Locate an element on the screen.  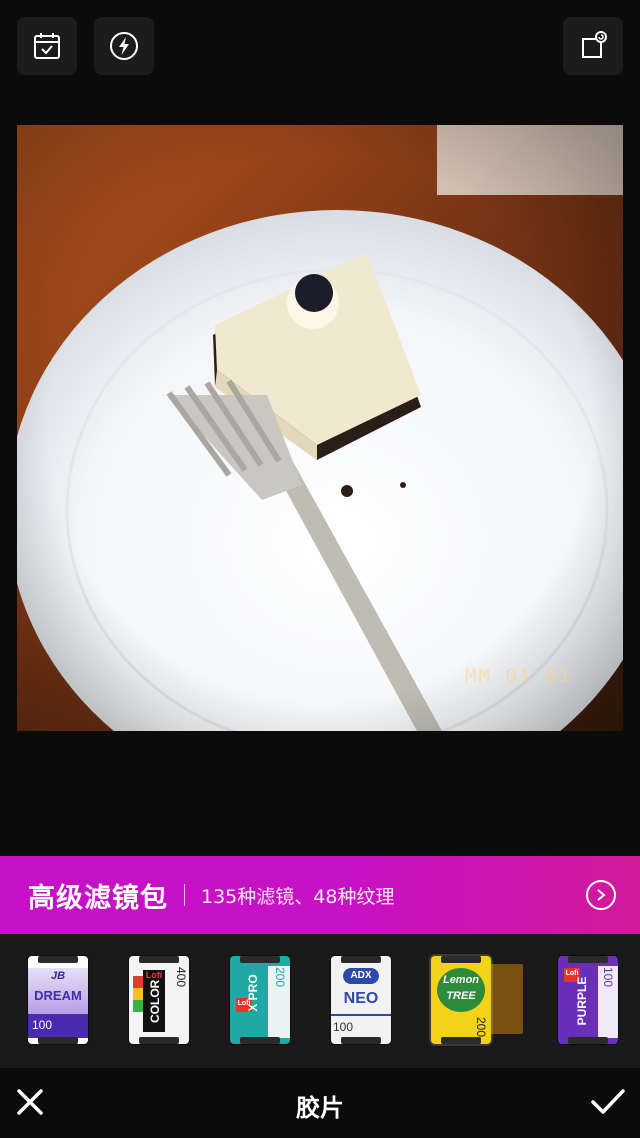
calendar-icon is located at coordinates (47, 46).